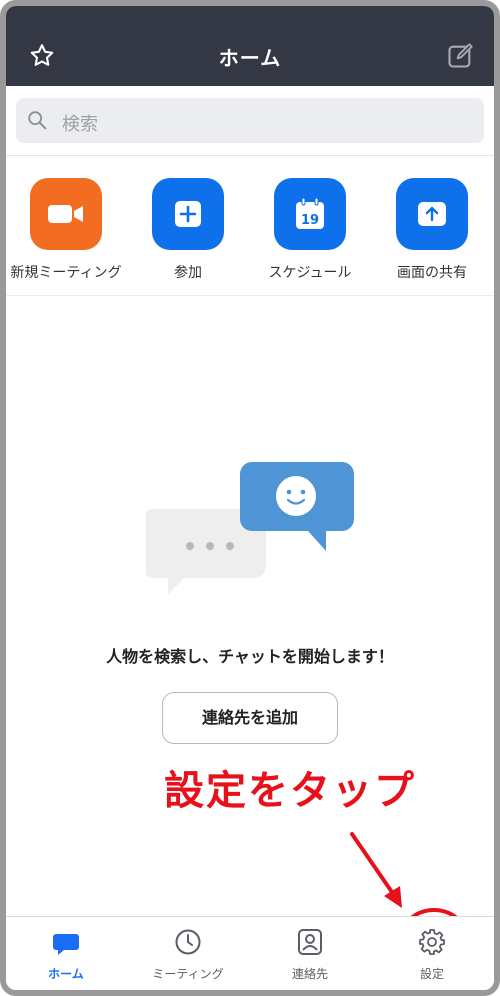 The width and height of the screenshot is (500, 996). What do you see at coordinates (432, 942) in the screenshot?
I see `gear-icon` at bounding box center [432, 942].